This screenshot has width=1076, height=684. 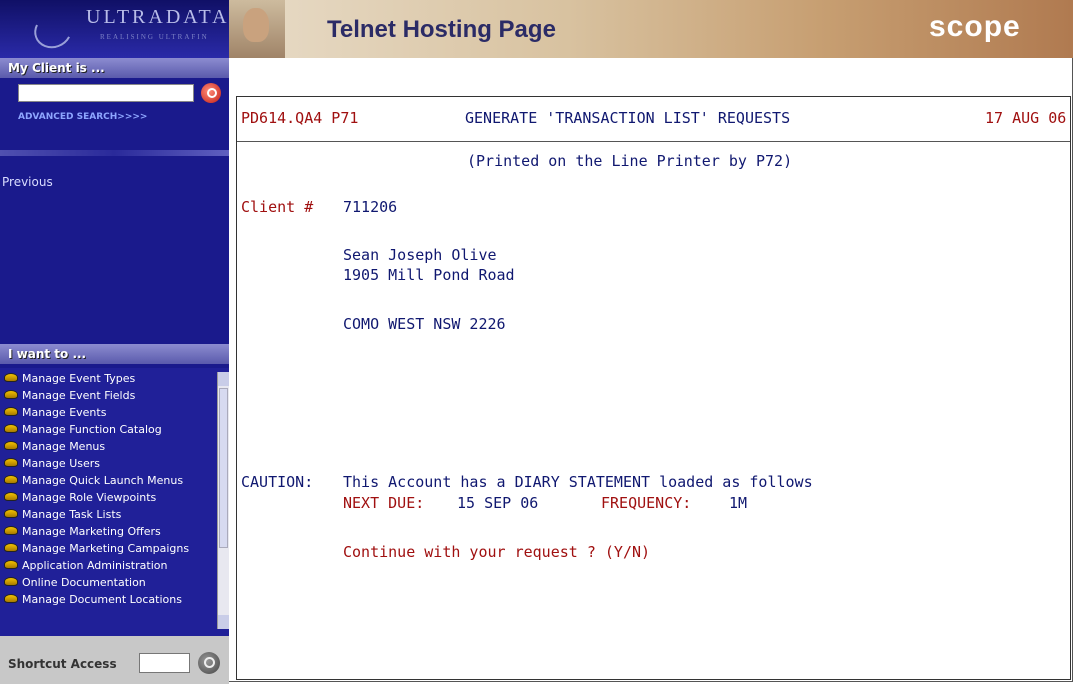 I want to click on next-due-value: 15 SEP 06, so click(x=498, y=503).